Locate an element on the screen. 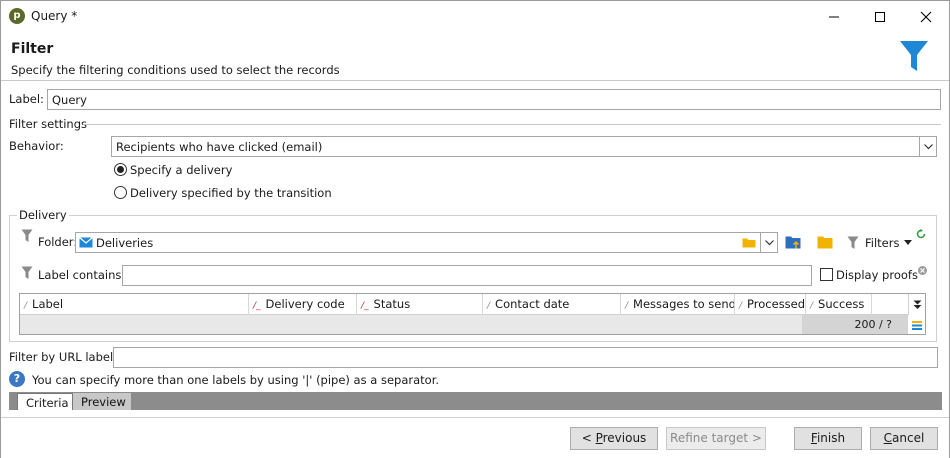 The height and width of the screenshot is (458, 950). column-header-messages-to-send: / Messages to send is located at coordinates (678, 304).